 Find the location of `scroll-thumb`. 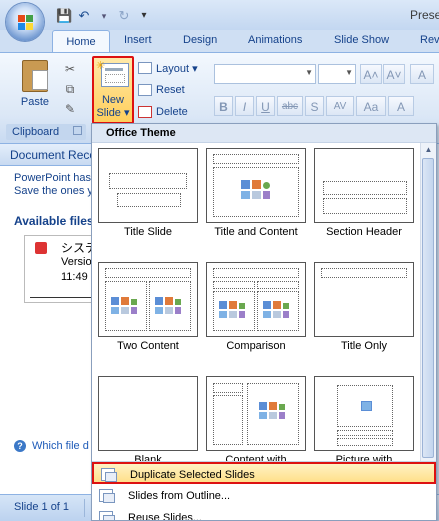

scroll-thumb is located at coordinates (428, 308).